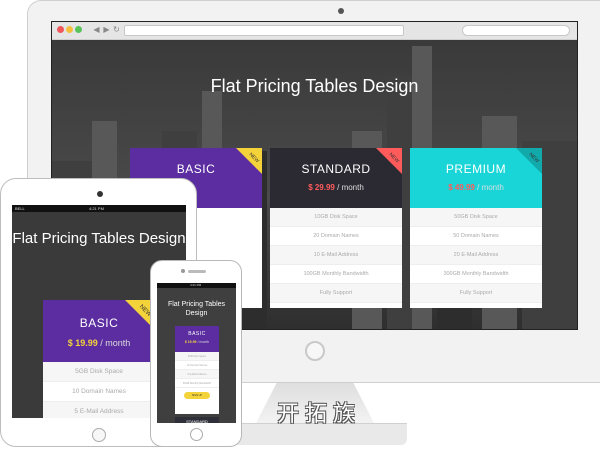 Image resolution: width=600 pixels, height=450 pixels. What do you see at coordinates (197, 334) in the screenshot?
I see `plan-name: BASIC` at bounding box center [197, 334].